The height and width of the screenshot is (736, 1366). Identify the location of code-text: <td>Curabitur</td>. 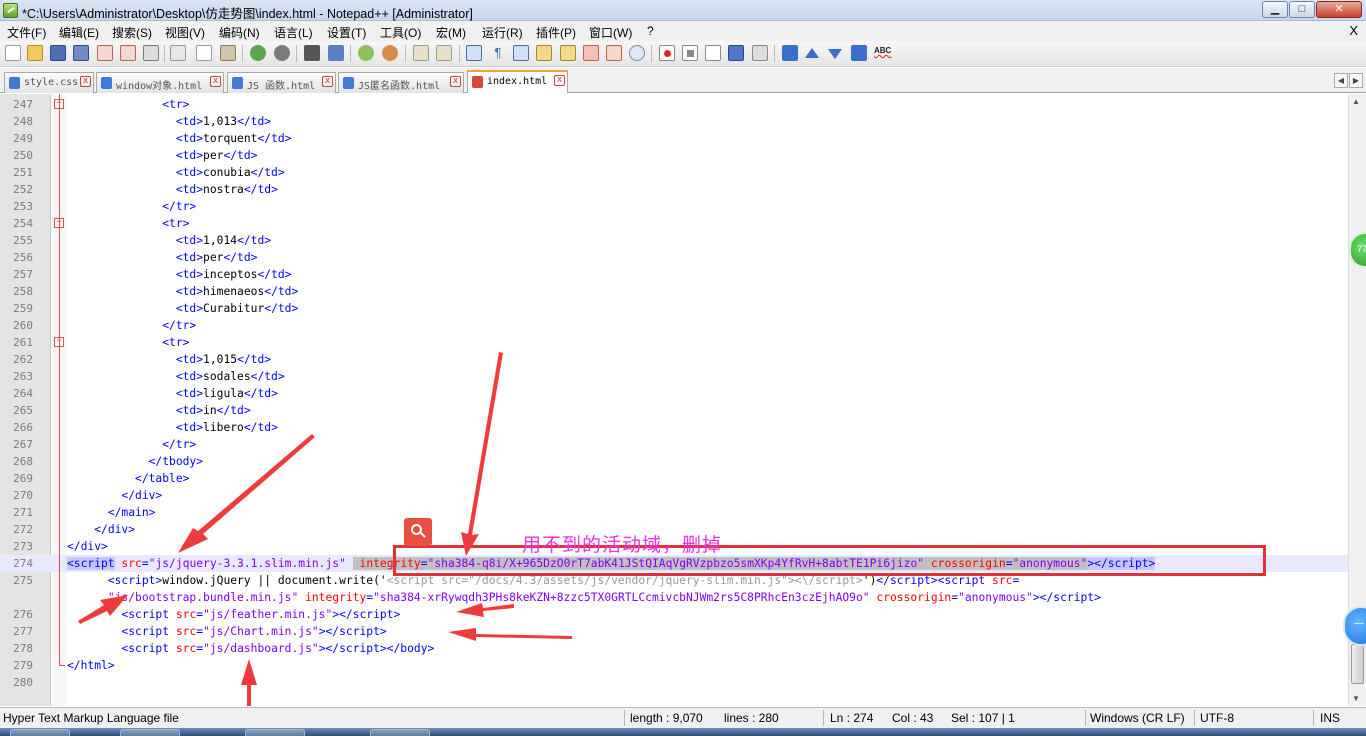
(182, 308).